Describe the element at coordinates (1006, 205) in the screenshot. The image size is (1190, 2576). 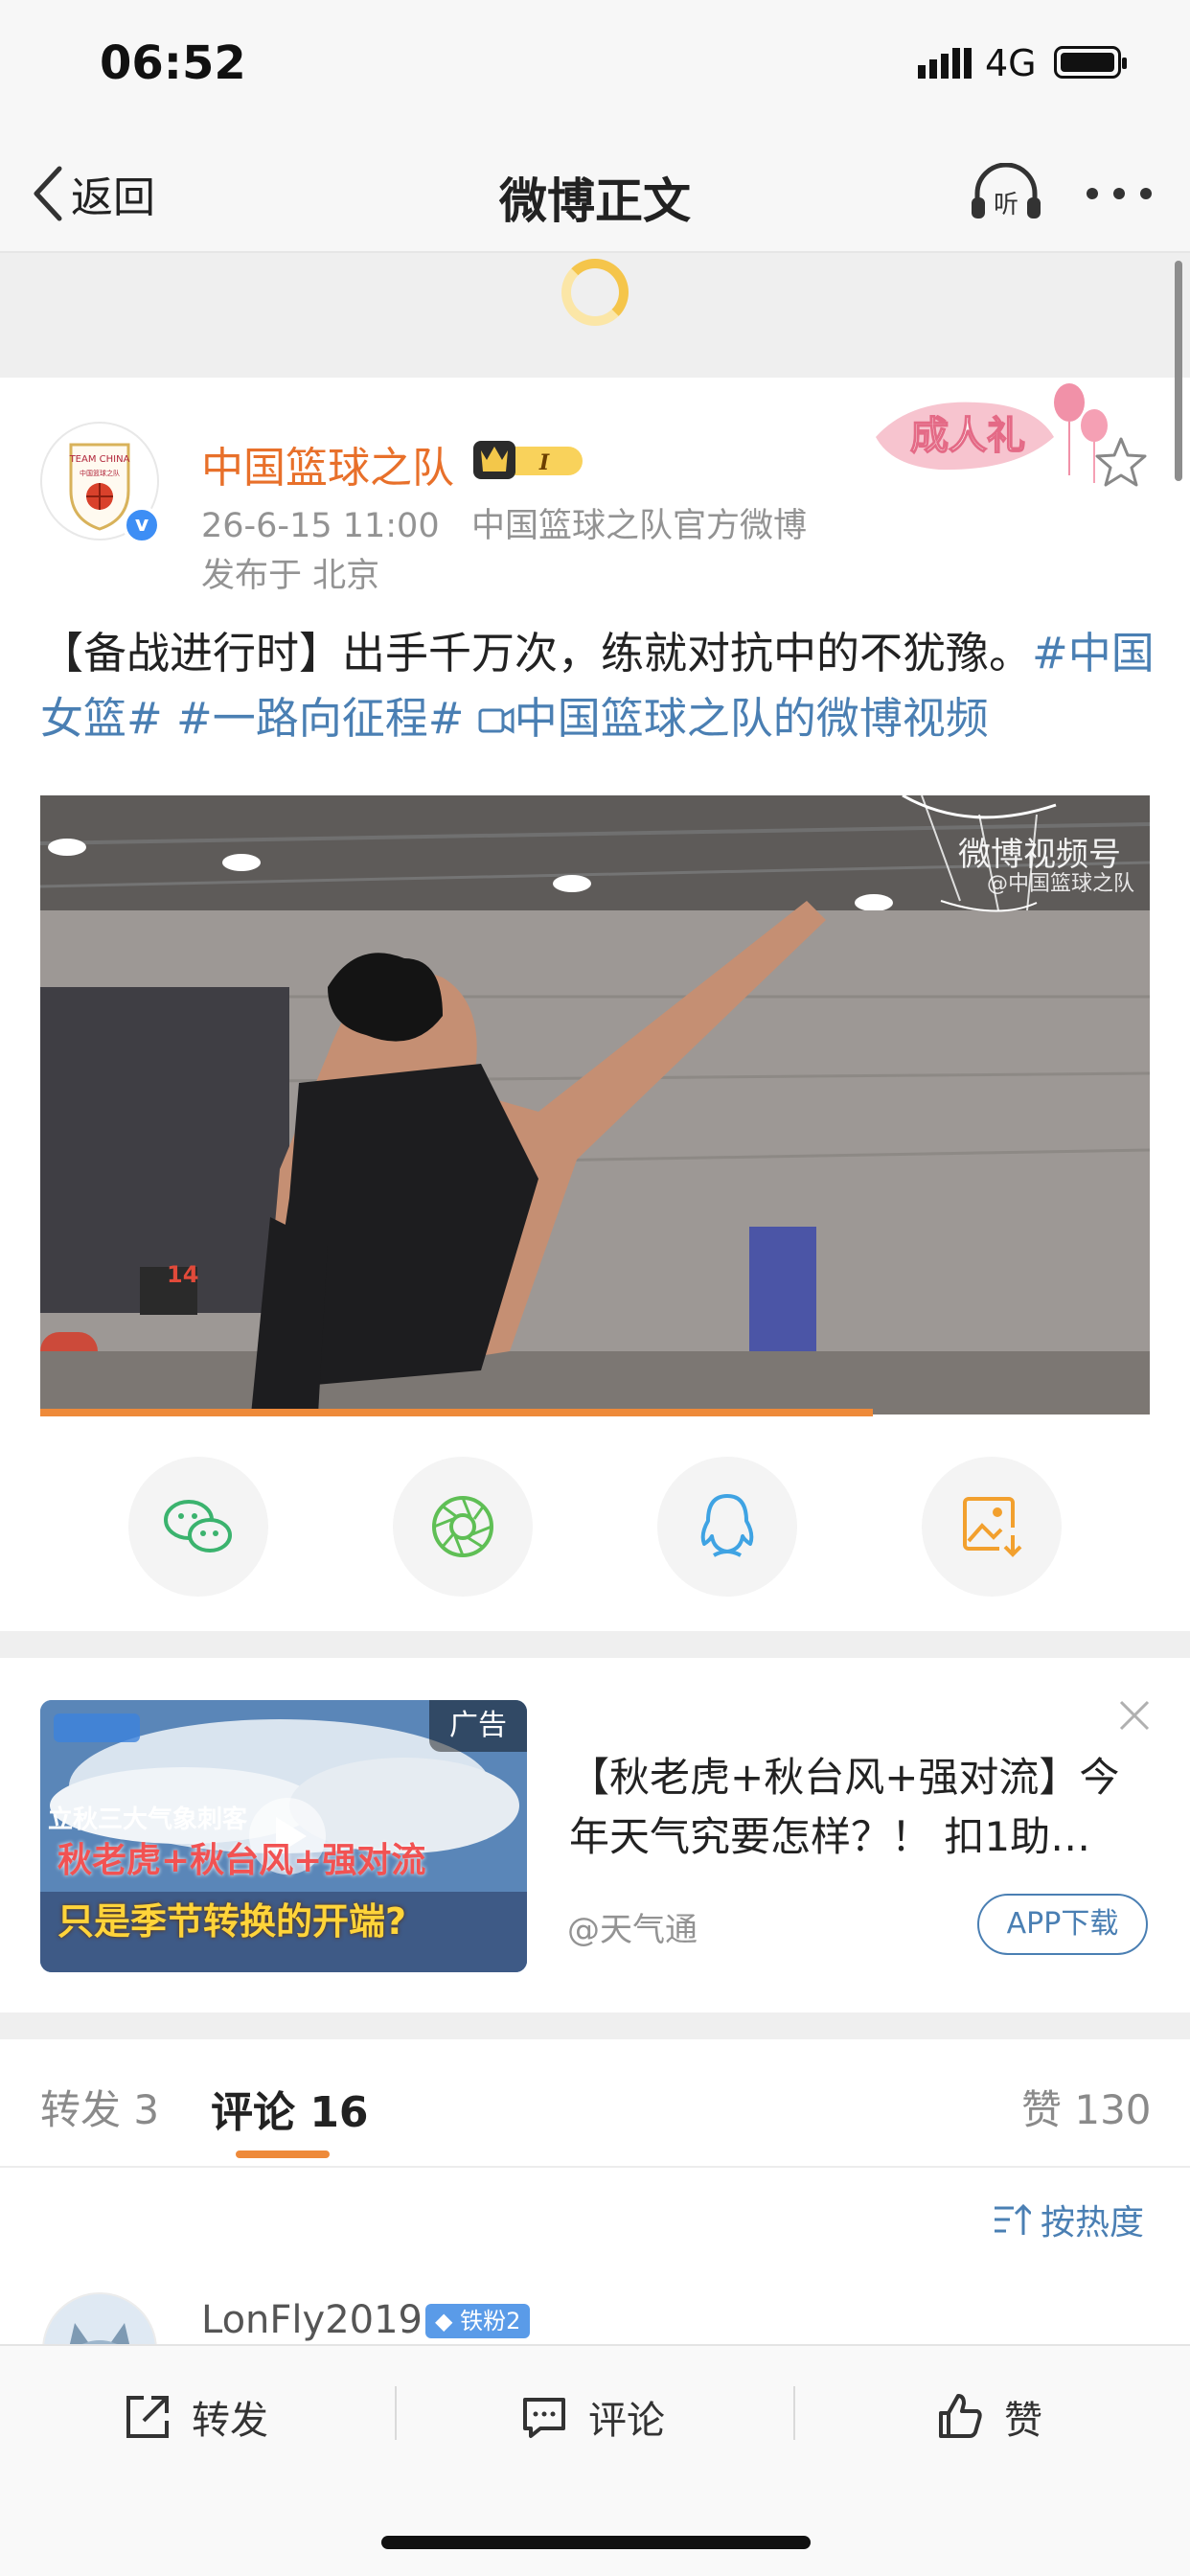
I see `listen-label: 听` at that location.